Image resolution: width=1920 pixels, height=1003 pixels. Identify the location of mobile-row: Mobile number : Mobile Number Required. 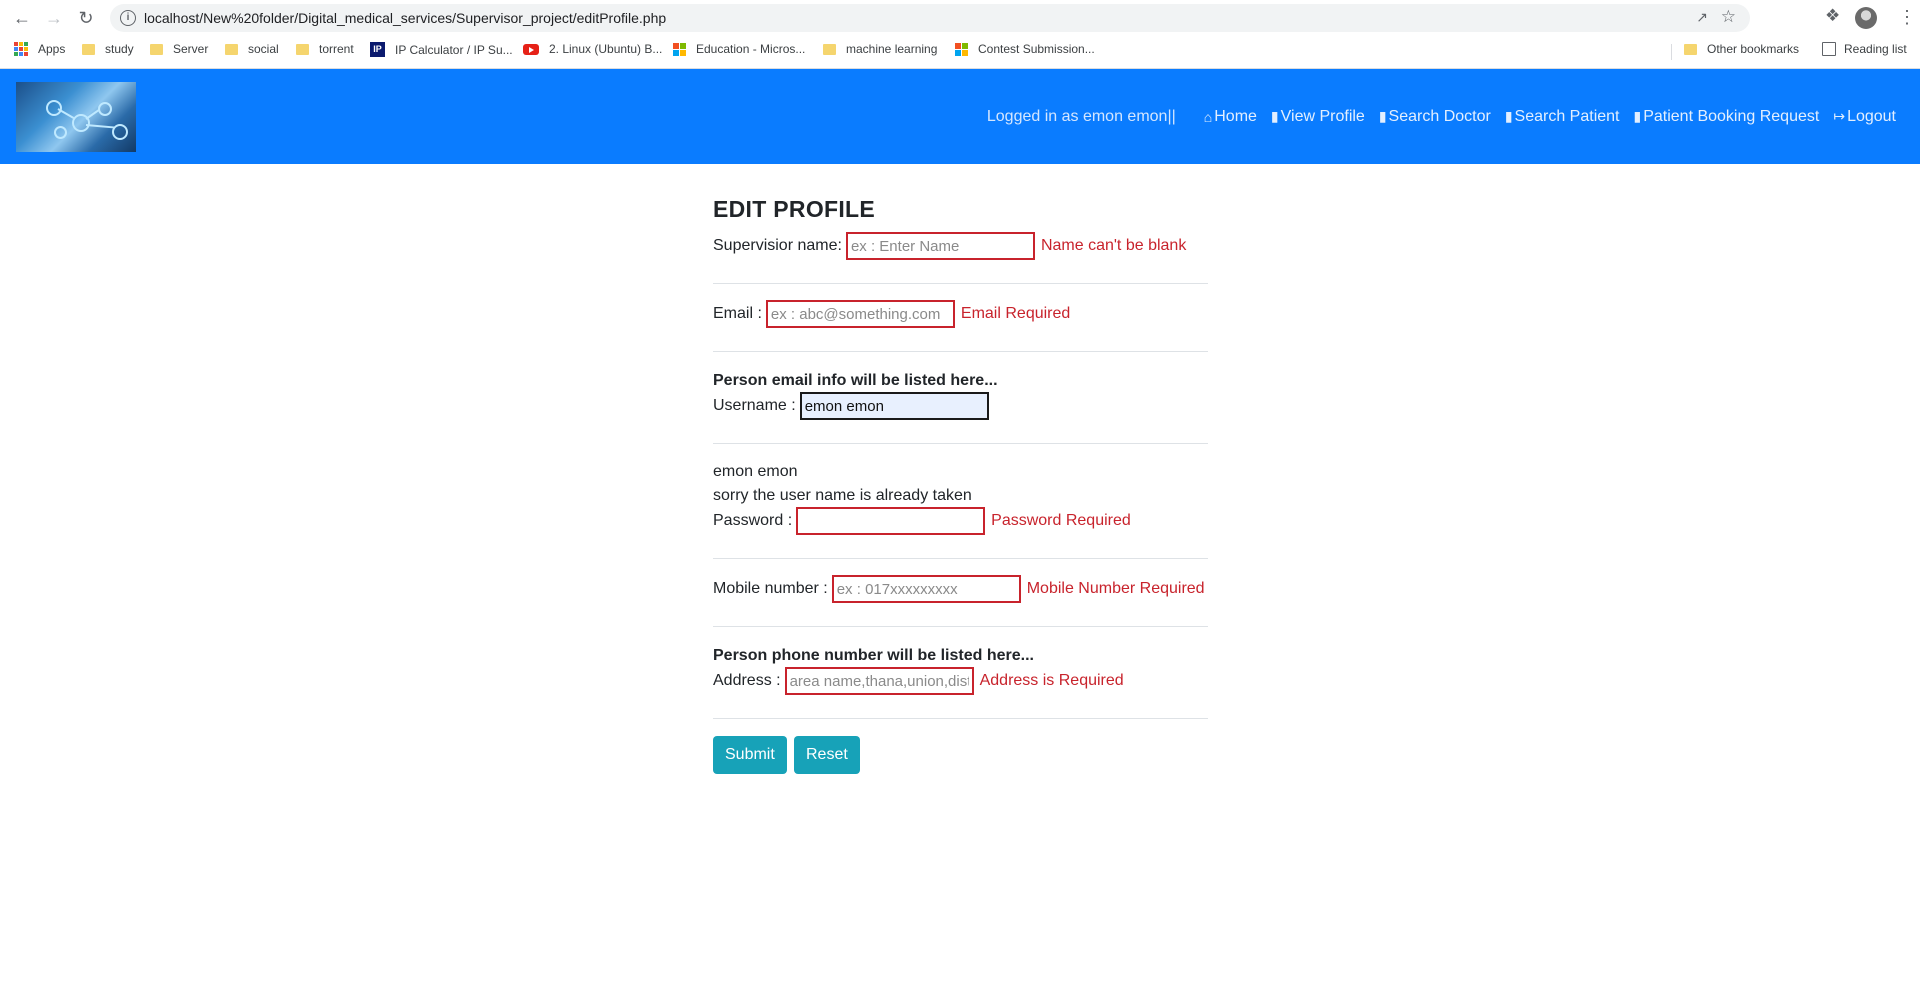
(959, 589).